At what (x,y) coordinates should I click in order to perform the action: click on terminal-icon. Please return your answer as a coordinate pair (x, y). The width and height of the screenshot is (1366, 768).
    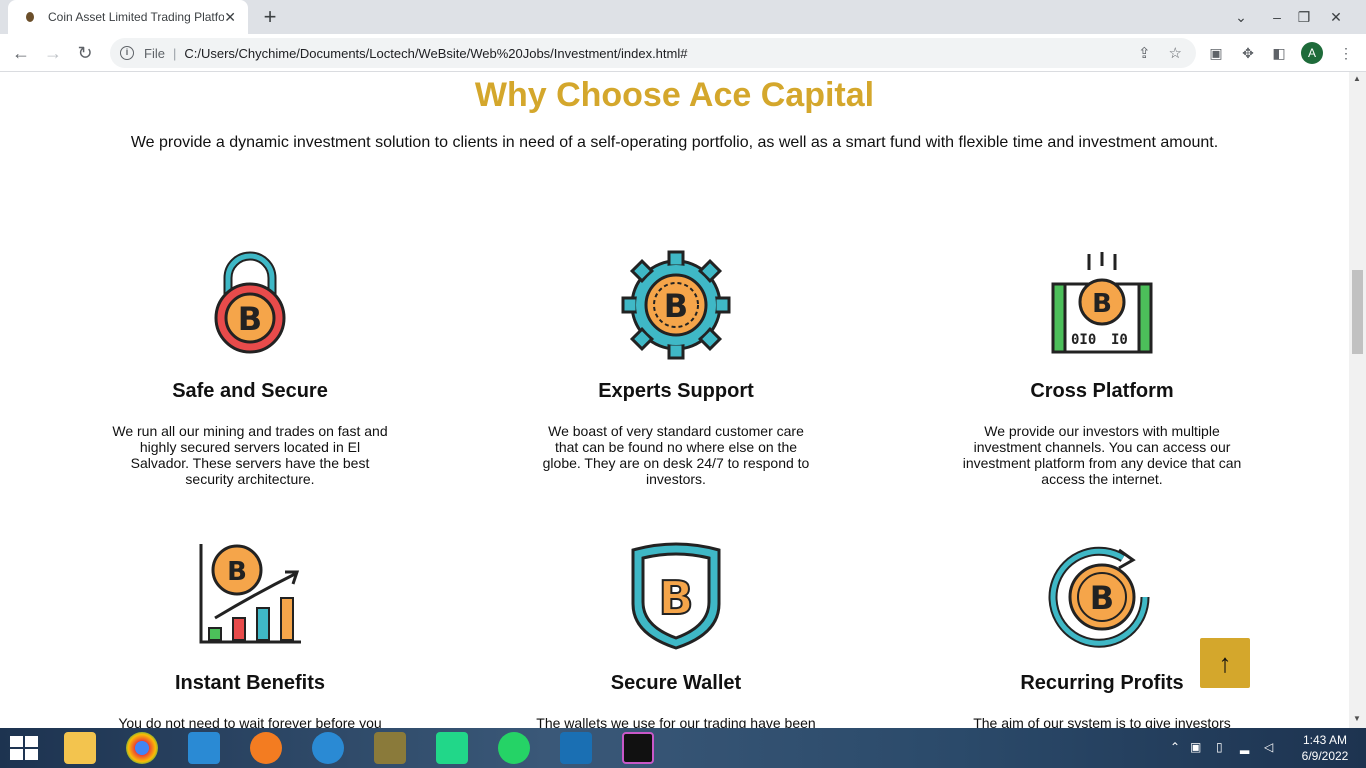
    Looking at the image, I should click on (638, 748).